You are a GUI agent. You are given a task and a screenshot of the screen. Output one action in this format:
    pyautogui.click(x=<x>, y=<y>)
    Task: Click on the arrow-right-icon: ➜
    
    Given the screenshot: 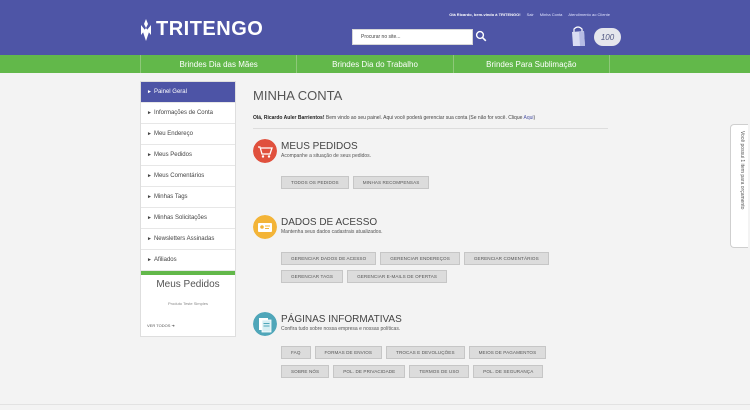 What is the action you would take?
    pyautogui.click(x=173, y=325)
    